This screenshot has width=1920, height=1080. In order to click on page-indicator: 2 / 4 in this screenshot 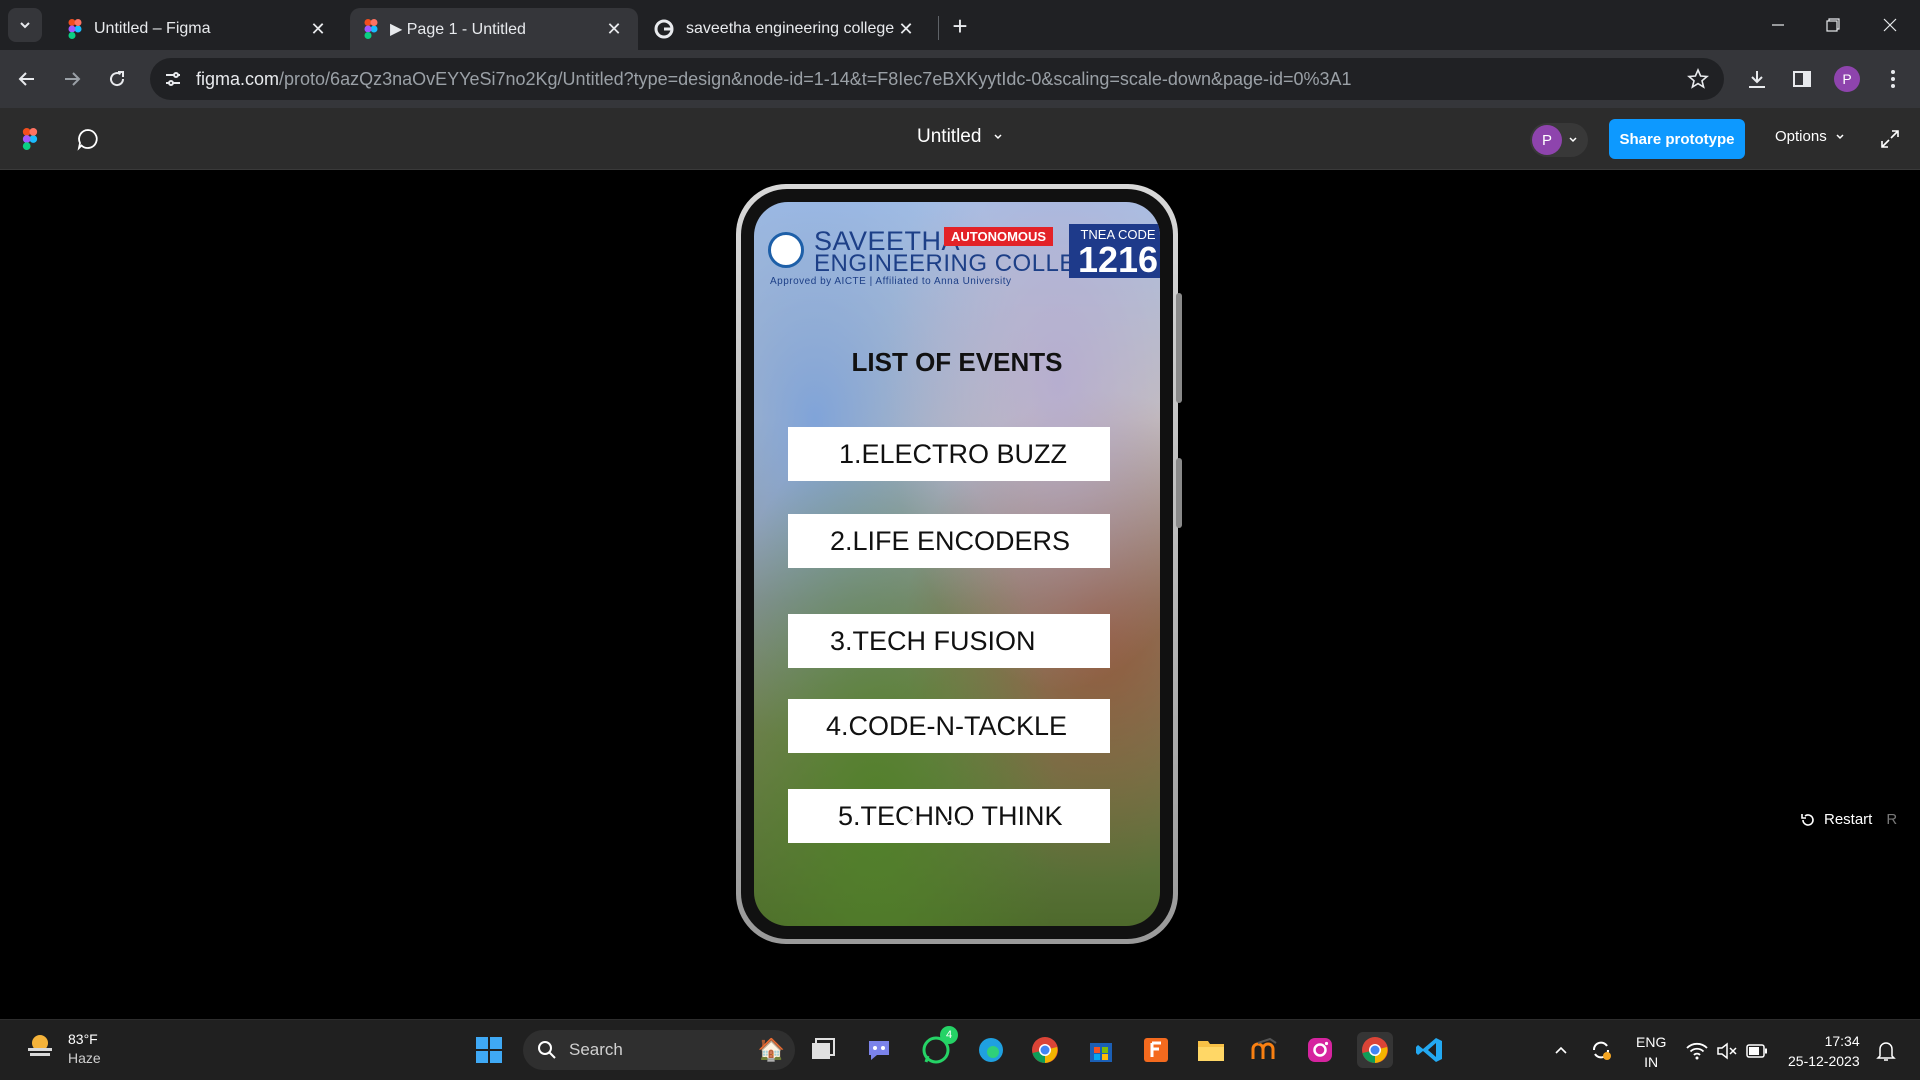, I will do `click(960, 825)`.